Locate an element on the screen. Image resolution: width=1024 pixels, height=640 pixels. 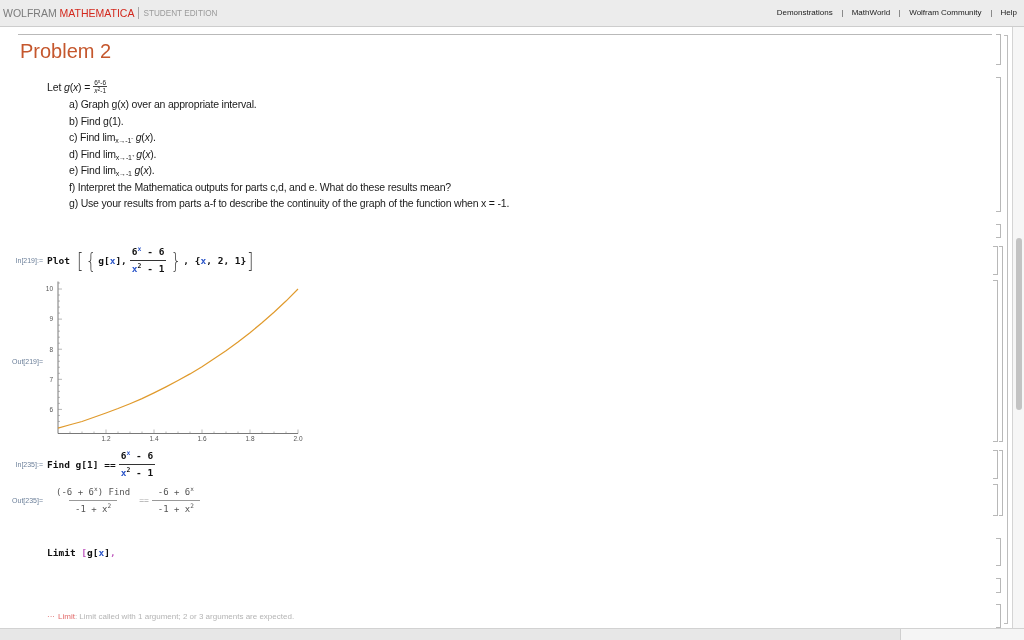
nav-link: Wolfram Community is located at coordinates (945, 13).